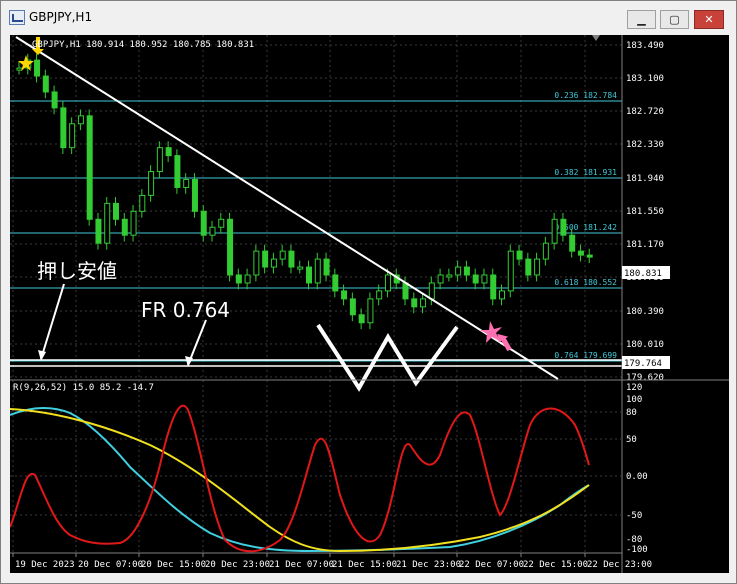  What do you see at coordinates (555, 565) in the screenshot?
I see `time-tick: 22 Dec 15:00` at bounding box center [555, 565].